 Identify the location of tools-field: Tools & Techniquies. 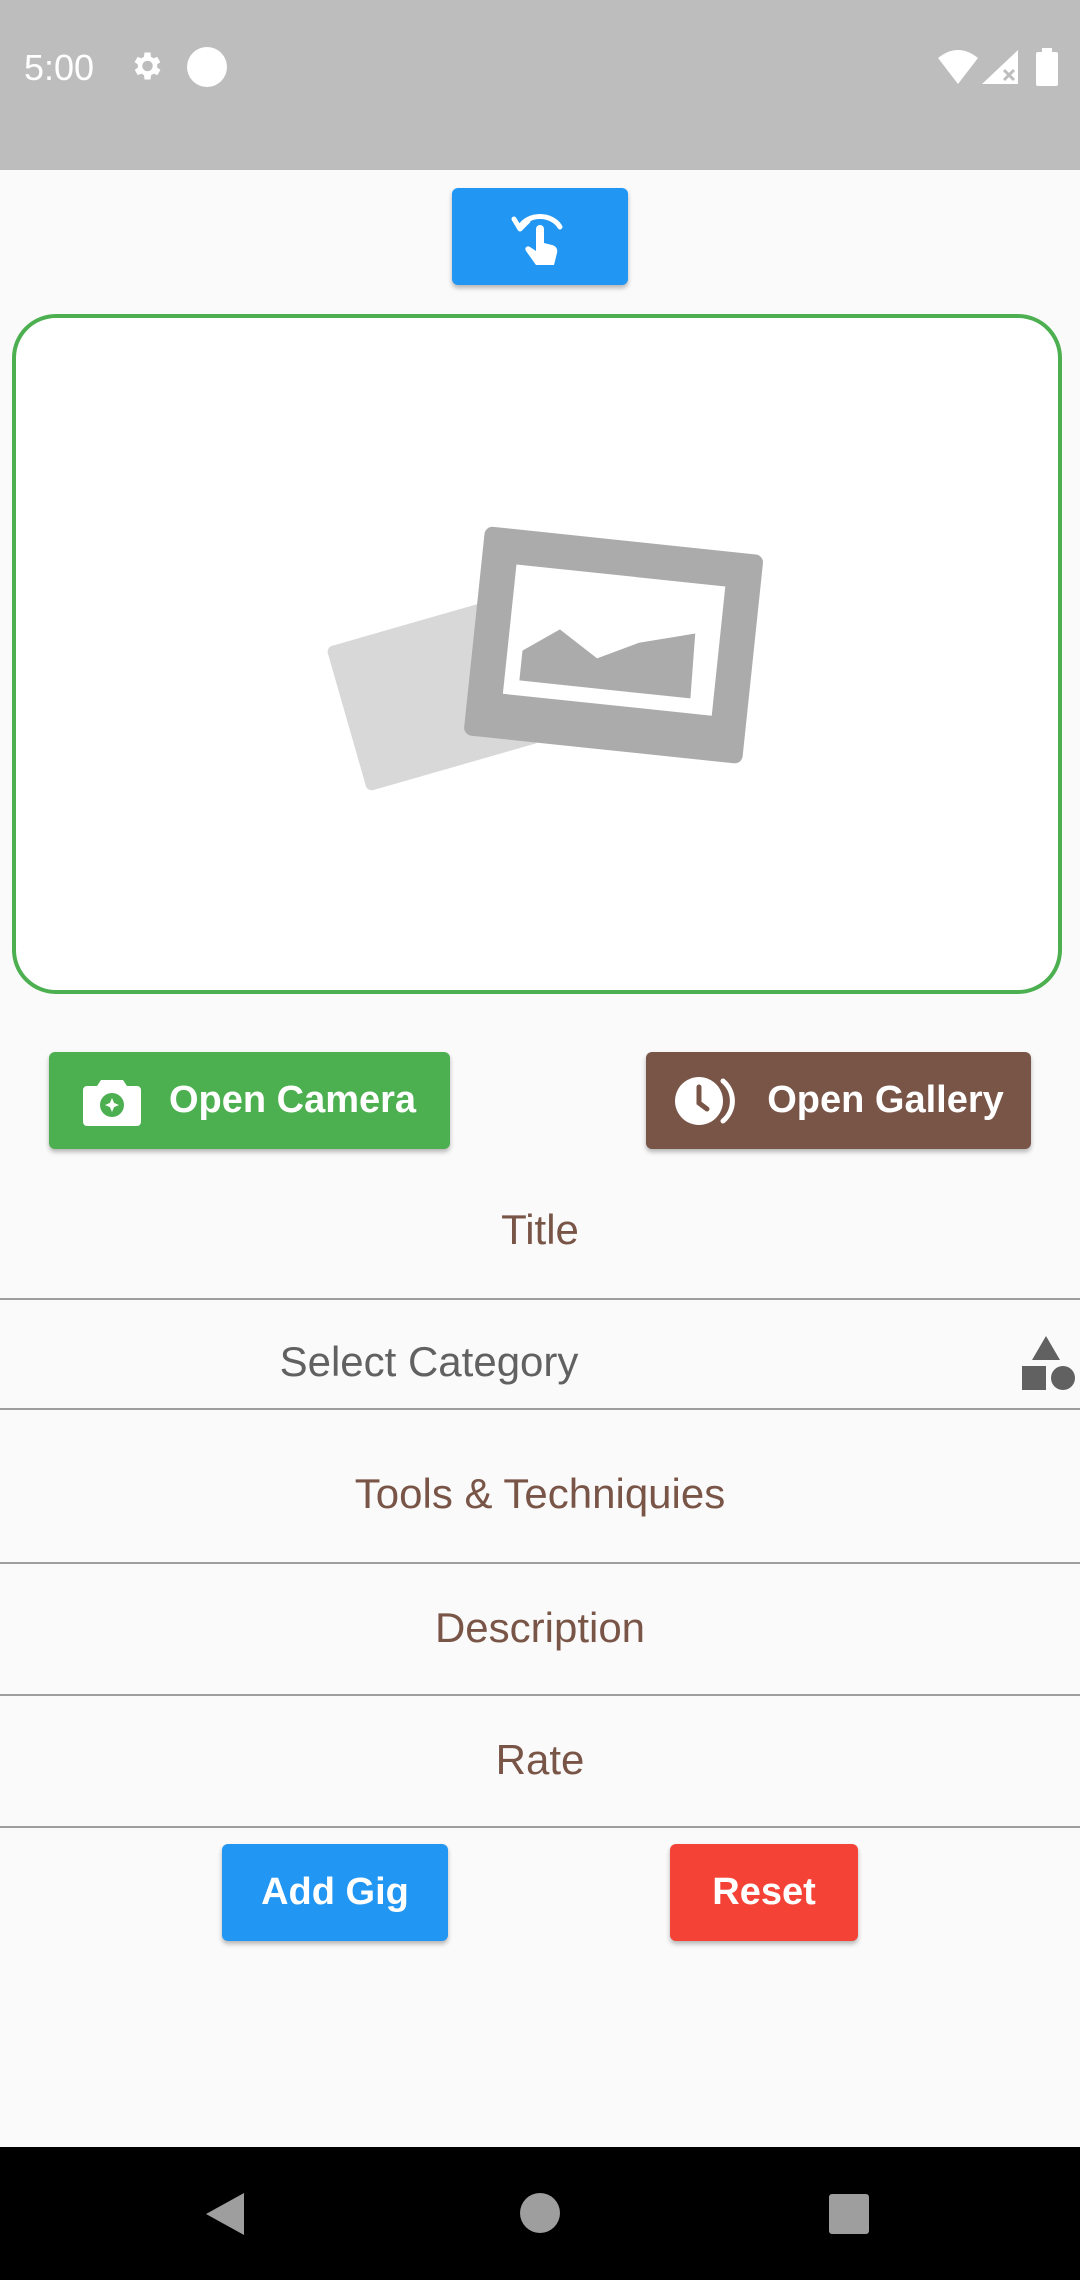
(540, 1487).